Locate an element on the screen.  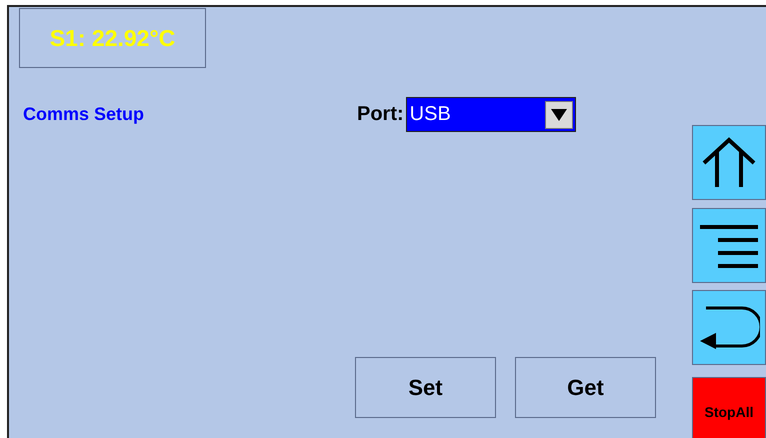
menu-button is located at coordinates (729, 245).